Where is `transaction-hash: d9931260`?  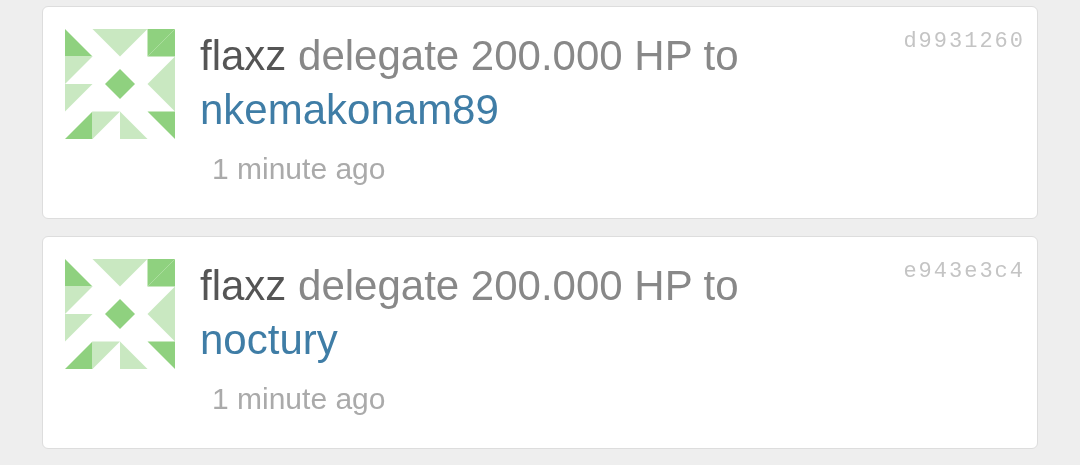
transaction-hash: d9931260 is located at coordinates (964, 42).